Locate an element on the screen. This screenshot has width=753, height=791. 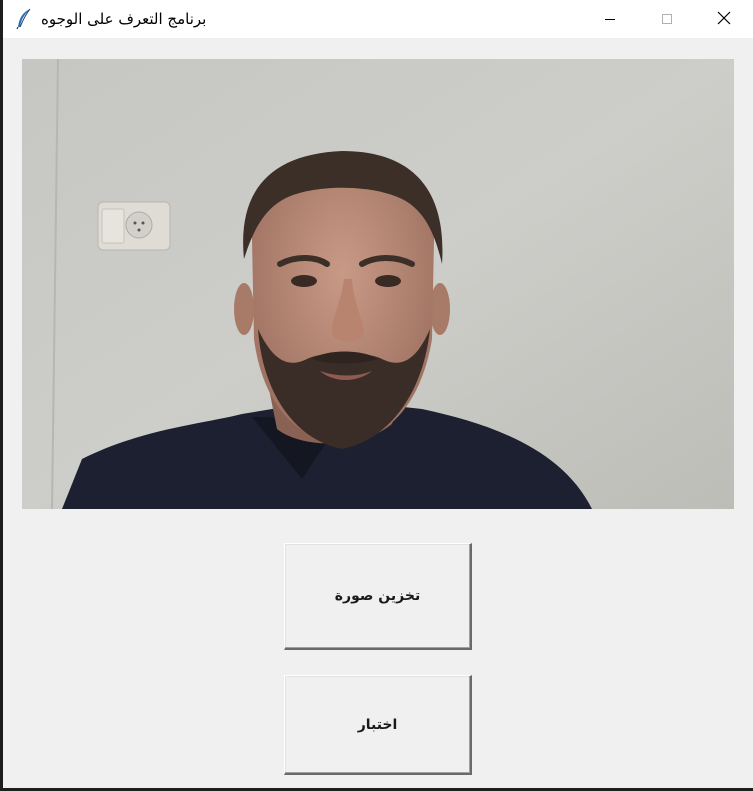
maximize-button is located at coordinates (667, 19).